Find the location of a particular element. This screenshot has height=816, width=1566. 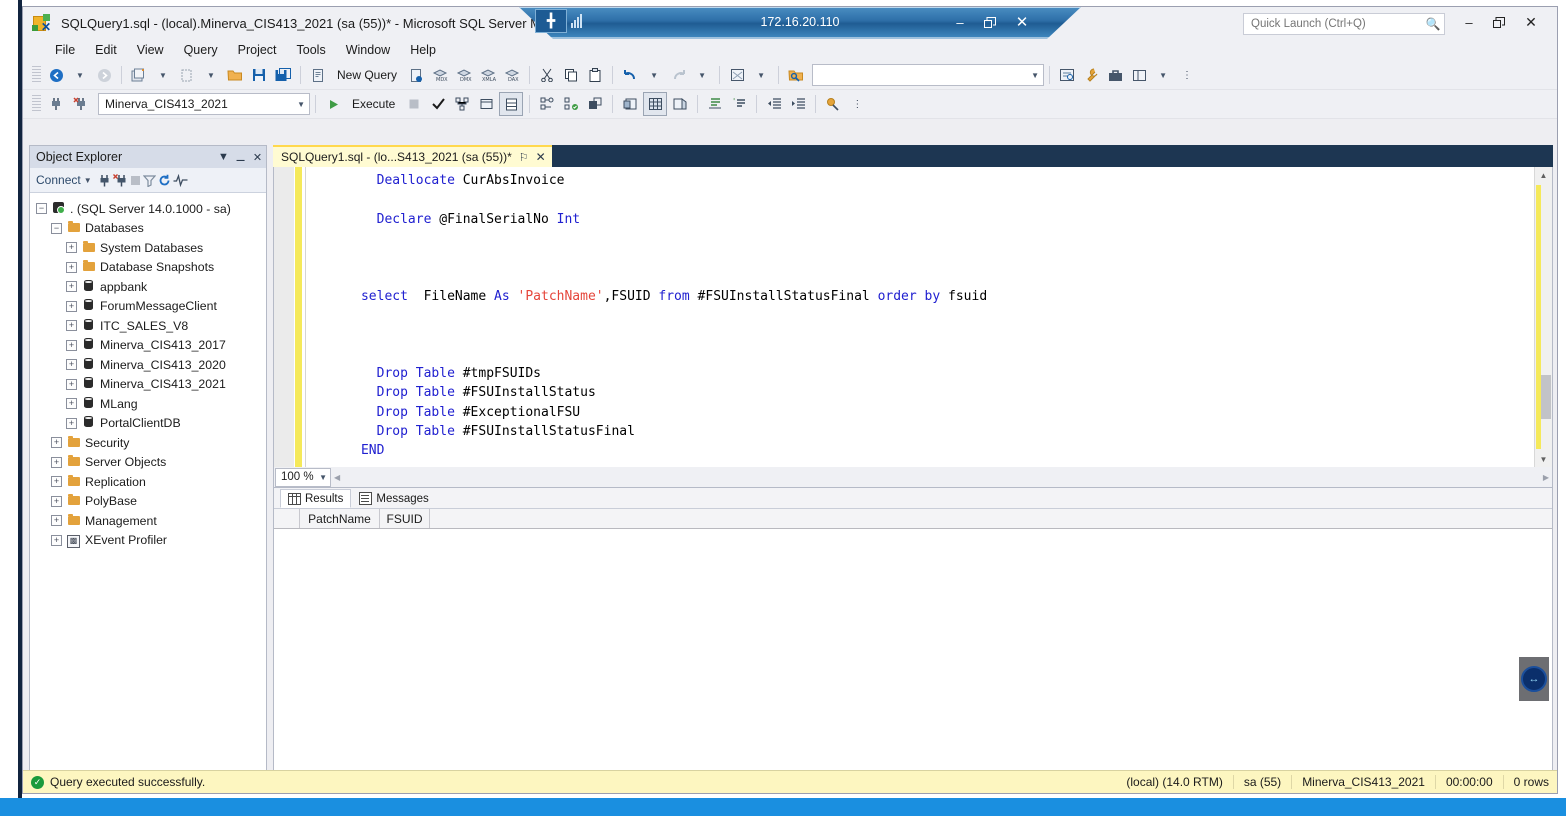

object-explorer-details-icon is located at coordinates (737, 75).